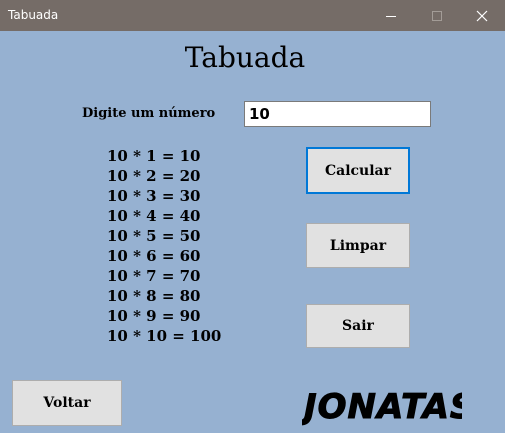  I want to click on close-icon, so click(482, 15).